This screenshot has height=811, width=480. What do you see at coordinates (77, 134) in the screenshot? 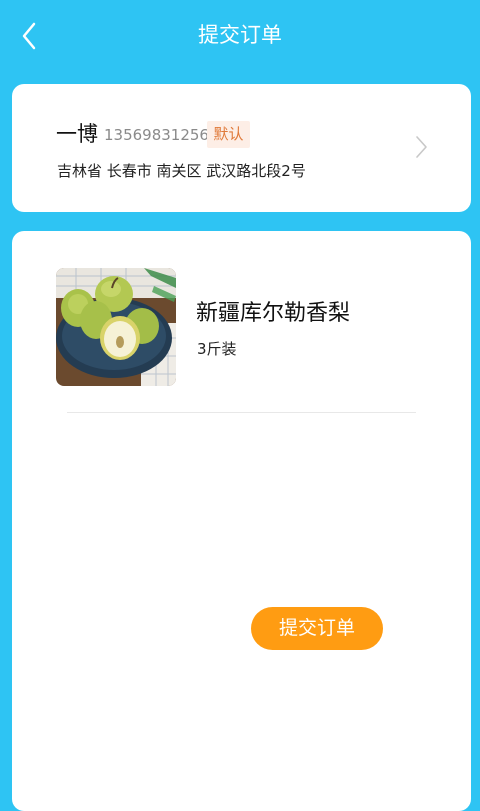
I see `recipient-name: 一博` at bounding box center [77, 134].